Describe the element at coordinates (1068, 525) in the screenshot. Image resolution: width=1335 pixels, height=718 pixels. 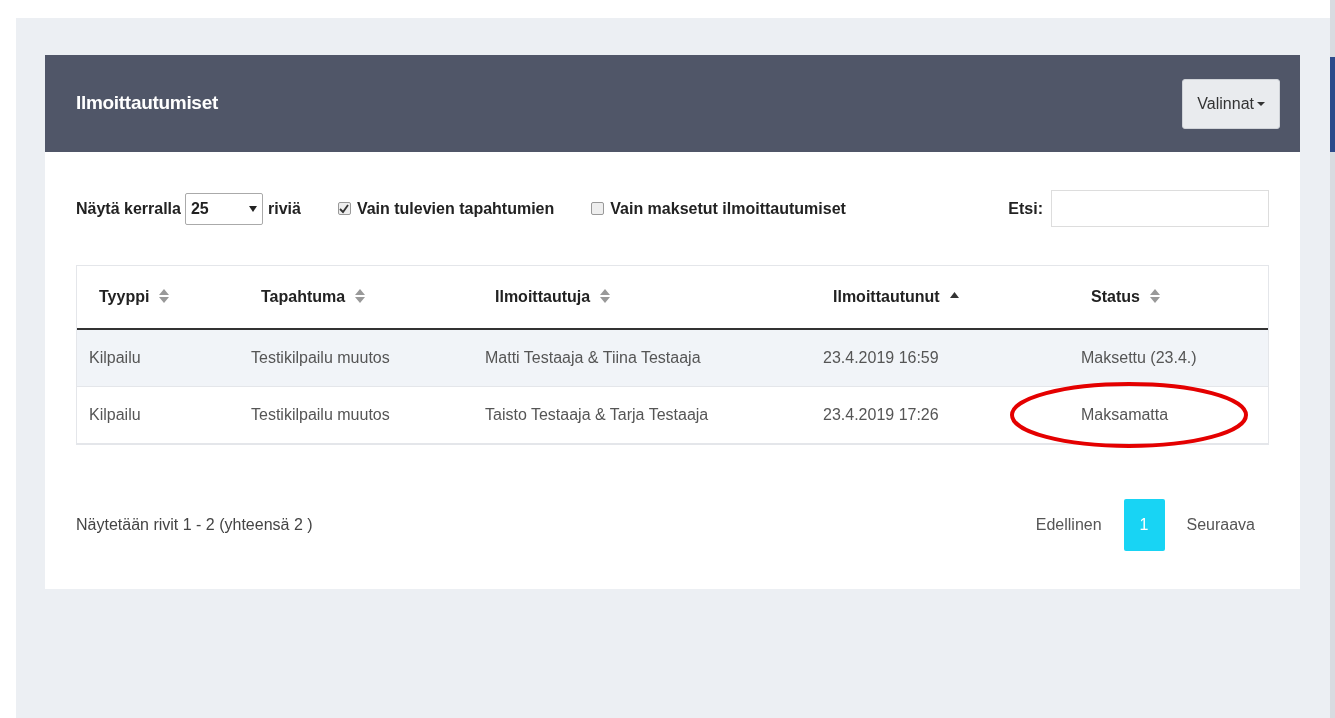
I see `pagination-item: Edellinen` at that location.